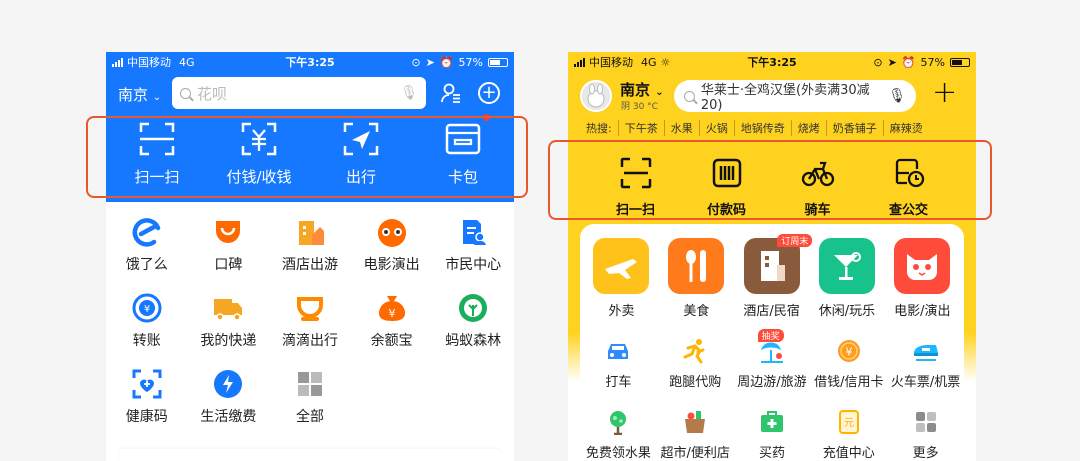 Image resolution: width=1080 pixels, height=461 pixels. Describe the element at coordinates (146, 265) in the screenshot. I see `service-label: 饿了么` at that location.